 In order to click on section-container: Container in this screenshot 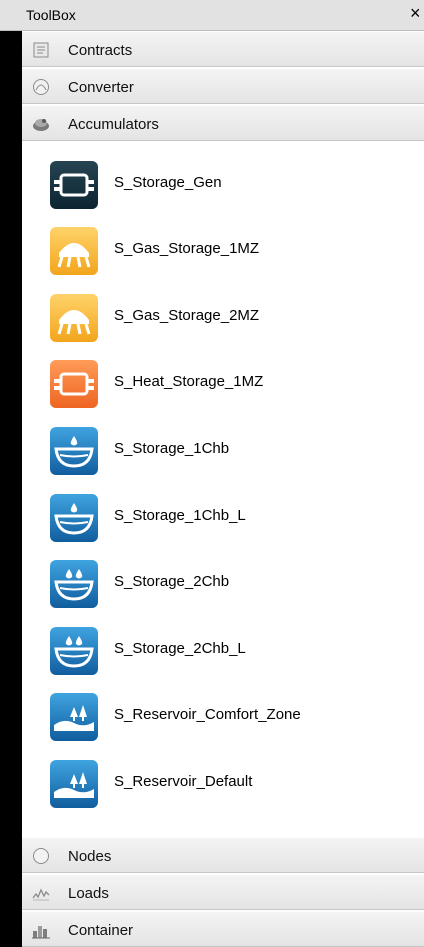, I will do `click(223, 929)`.